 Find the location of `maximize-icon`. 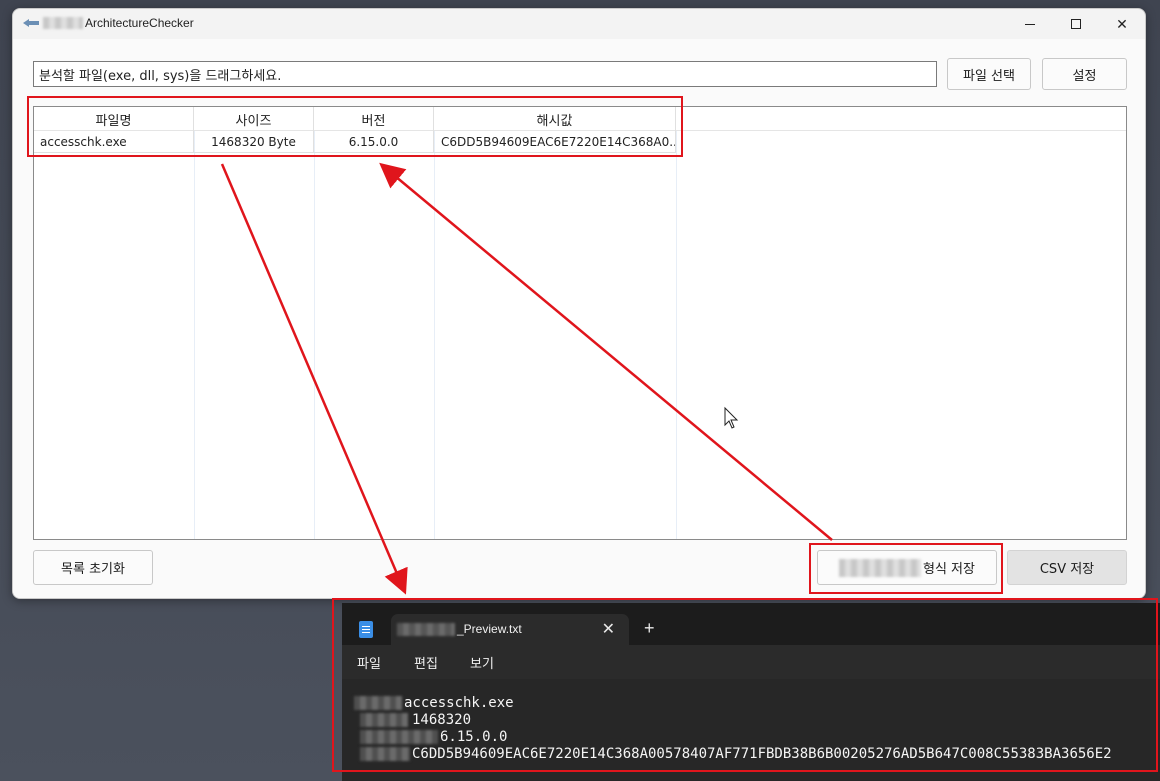

maximize-icon is located at coordinates (1076, 24).